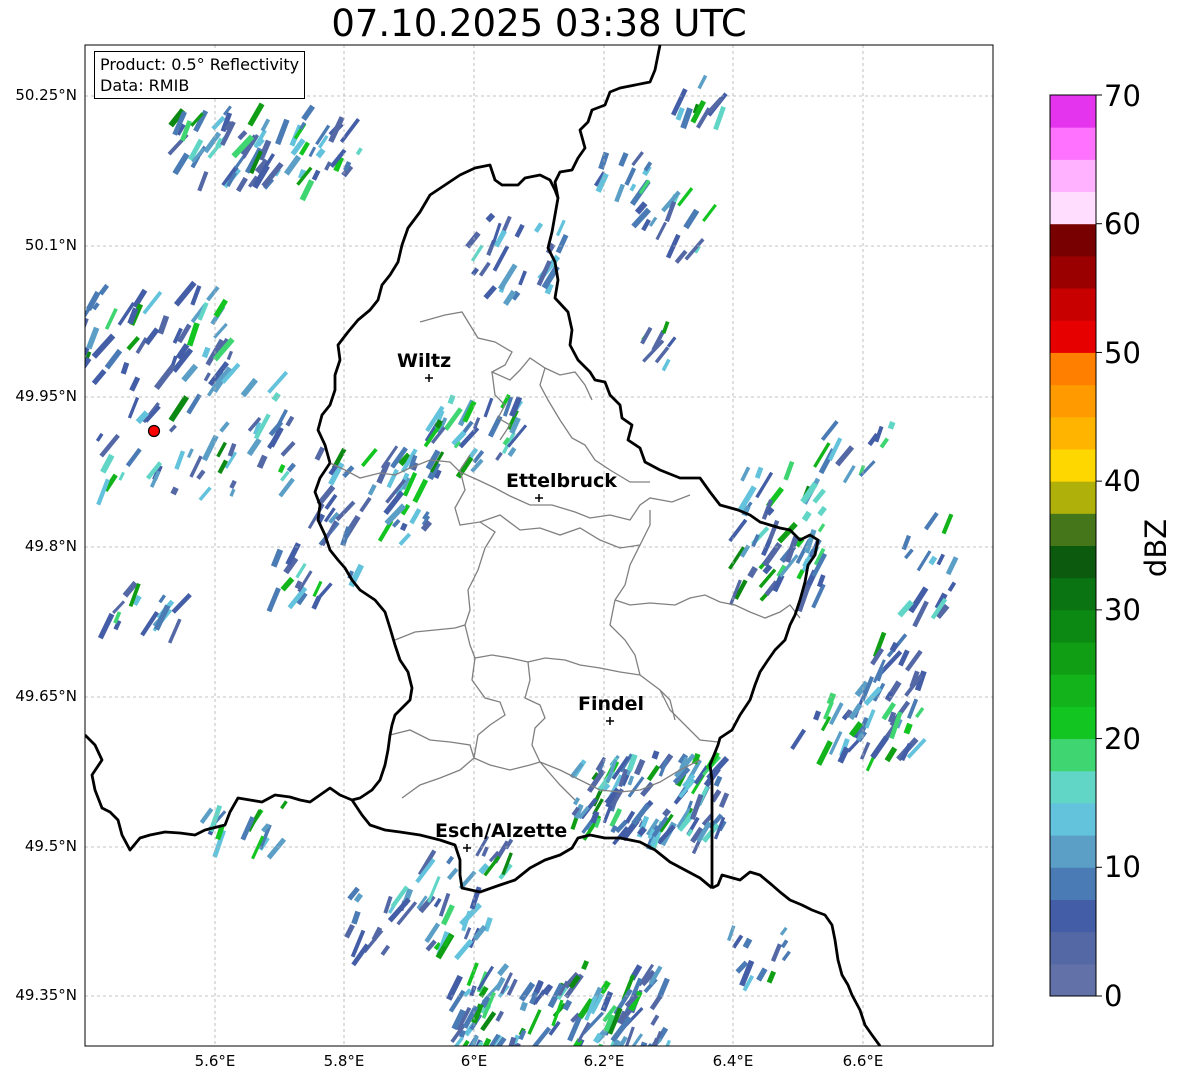  Describe the element at coordinates (46, 696) in the screenshot. I see `lat-tick-label: 49.65°N` at that location.